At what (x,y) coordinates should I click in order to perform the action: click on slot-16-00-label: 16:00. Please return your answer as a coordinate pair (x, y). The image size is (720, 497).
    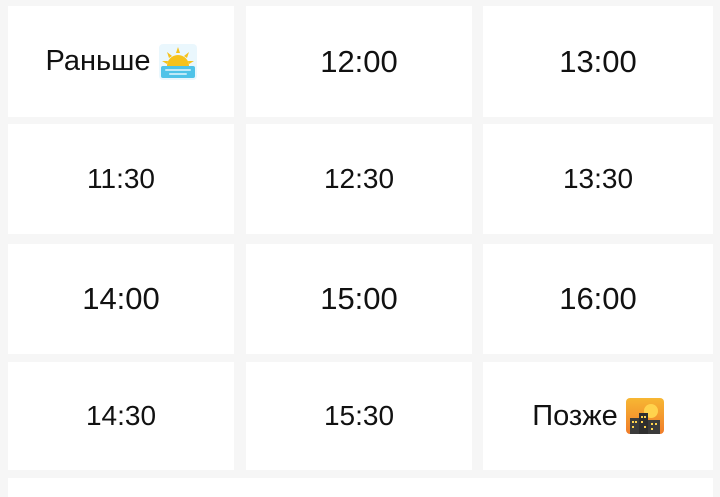
    Looking at the image, I should click on (598, 298).